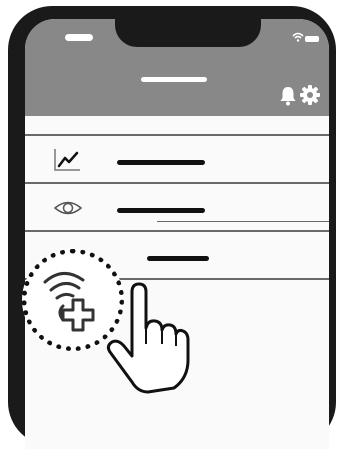 The width and height of the screenshot is (347, 449). I want to click on battery-icon, so click(312, 39).